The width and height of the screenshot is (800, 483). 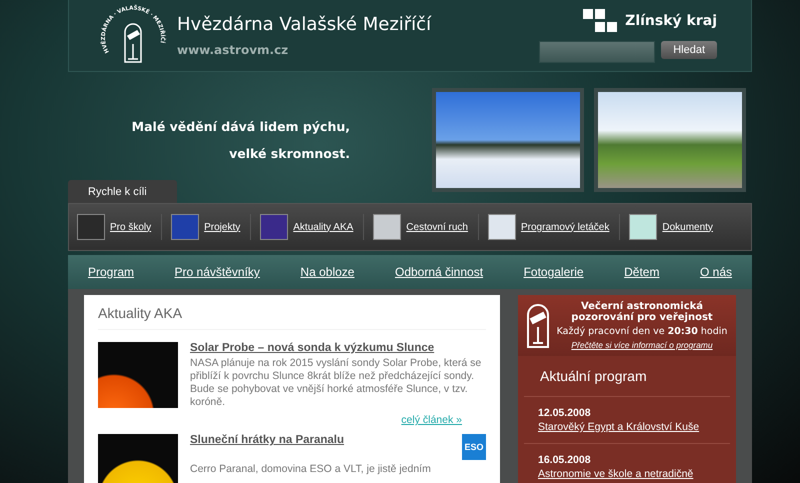 I want to click on nav-link: Program, so click(x=111, y=272).